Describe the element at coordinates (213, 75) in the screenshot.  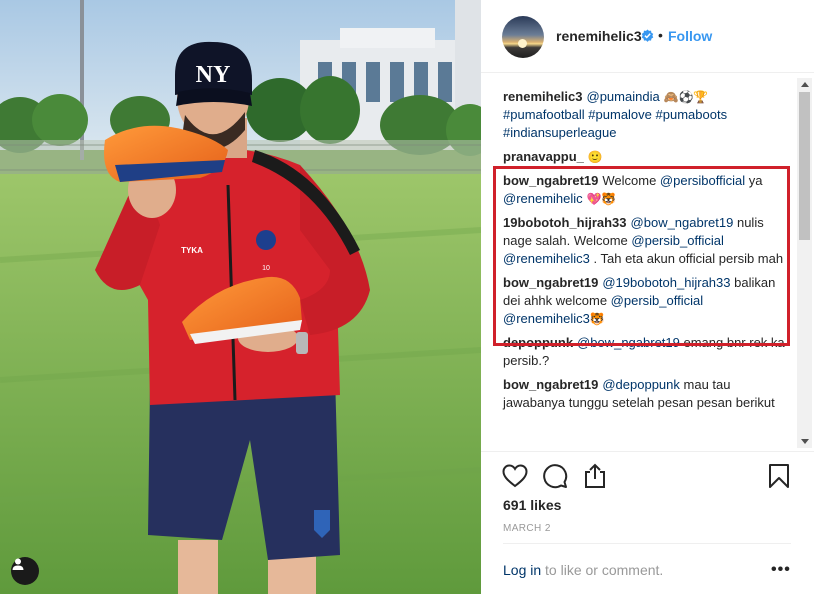
I see `cap-logo: NY` at that location.